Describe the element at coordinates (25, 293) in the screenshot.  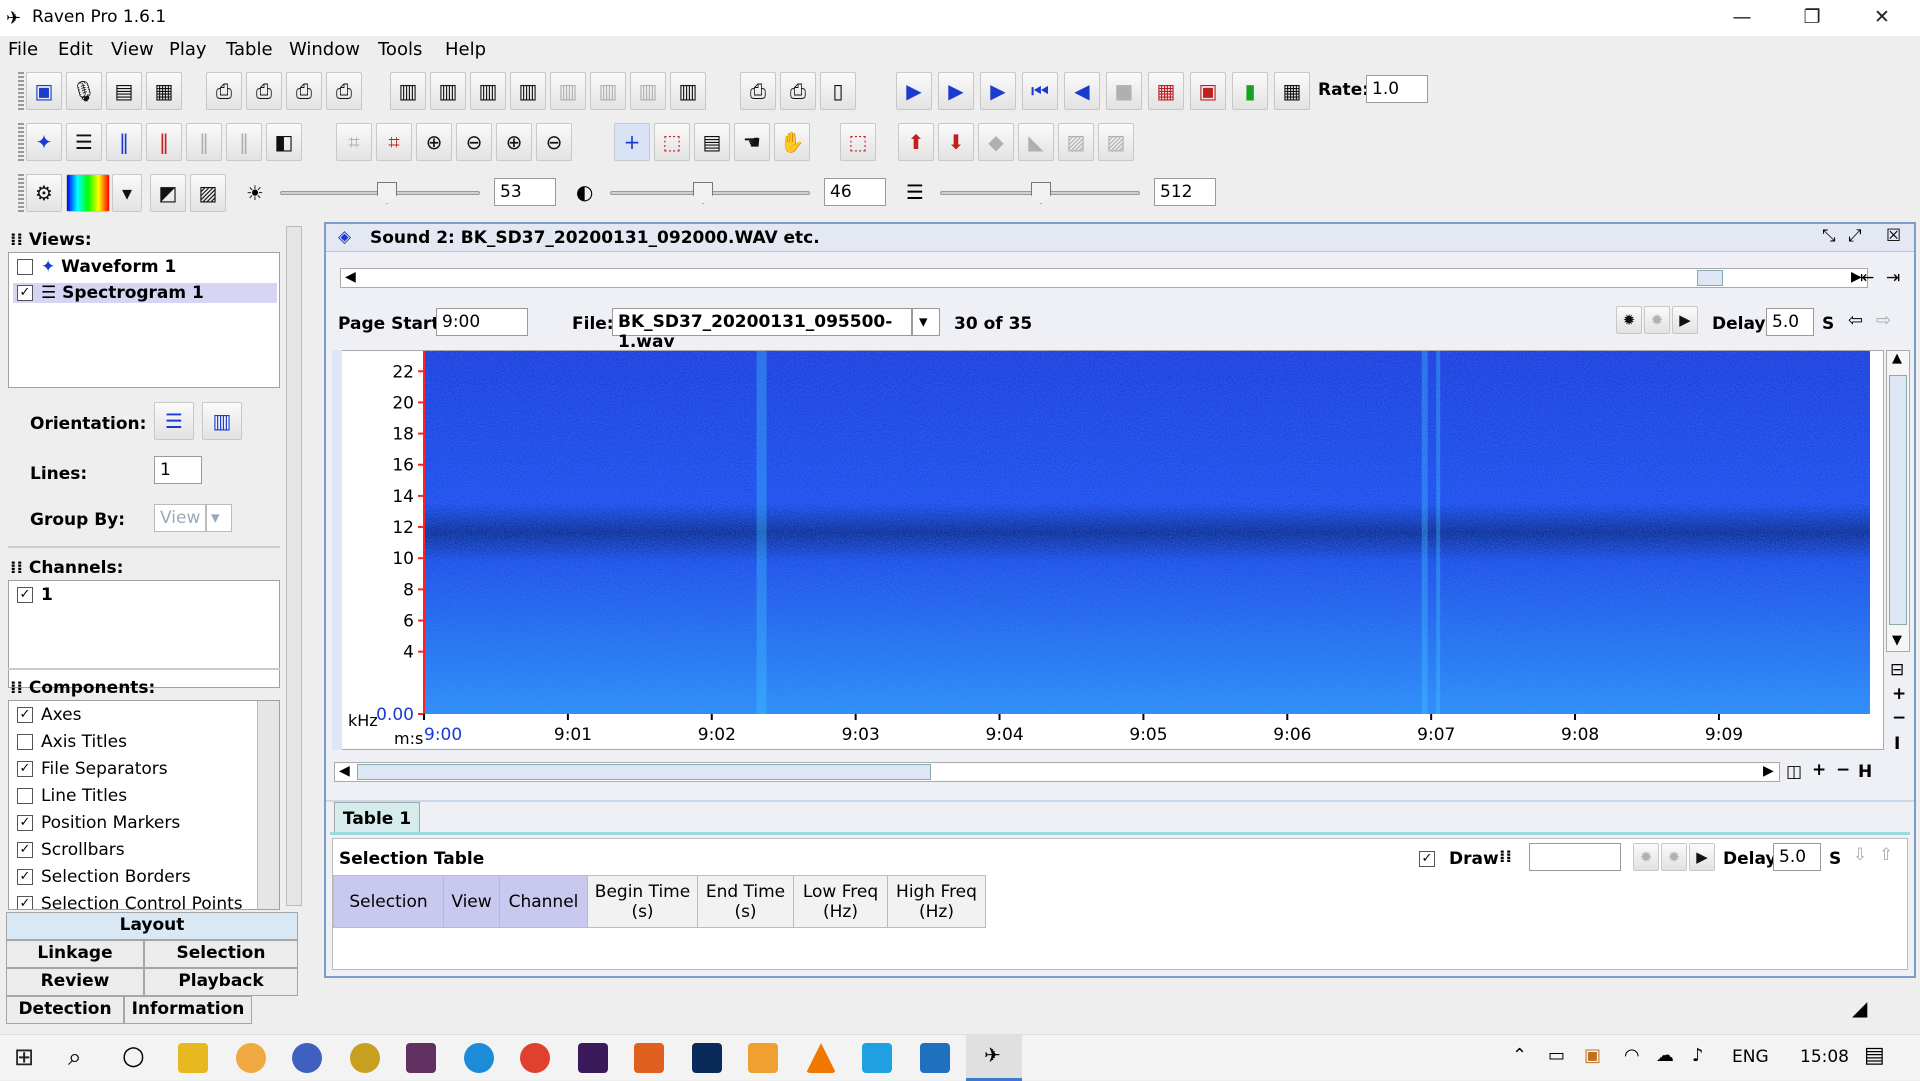
I see `spectrogram-checkbox: ✓` at that location.